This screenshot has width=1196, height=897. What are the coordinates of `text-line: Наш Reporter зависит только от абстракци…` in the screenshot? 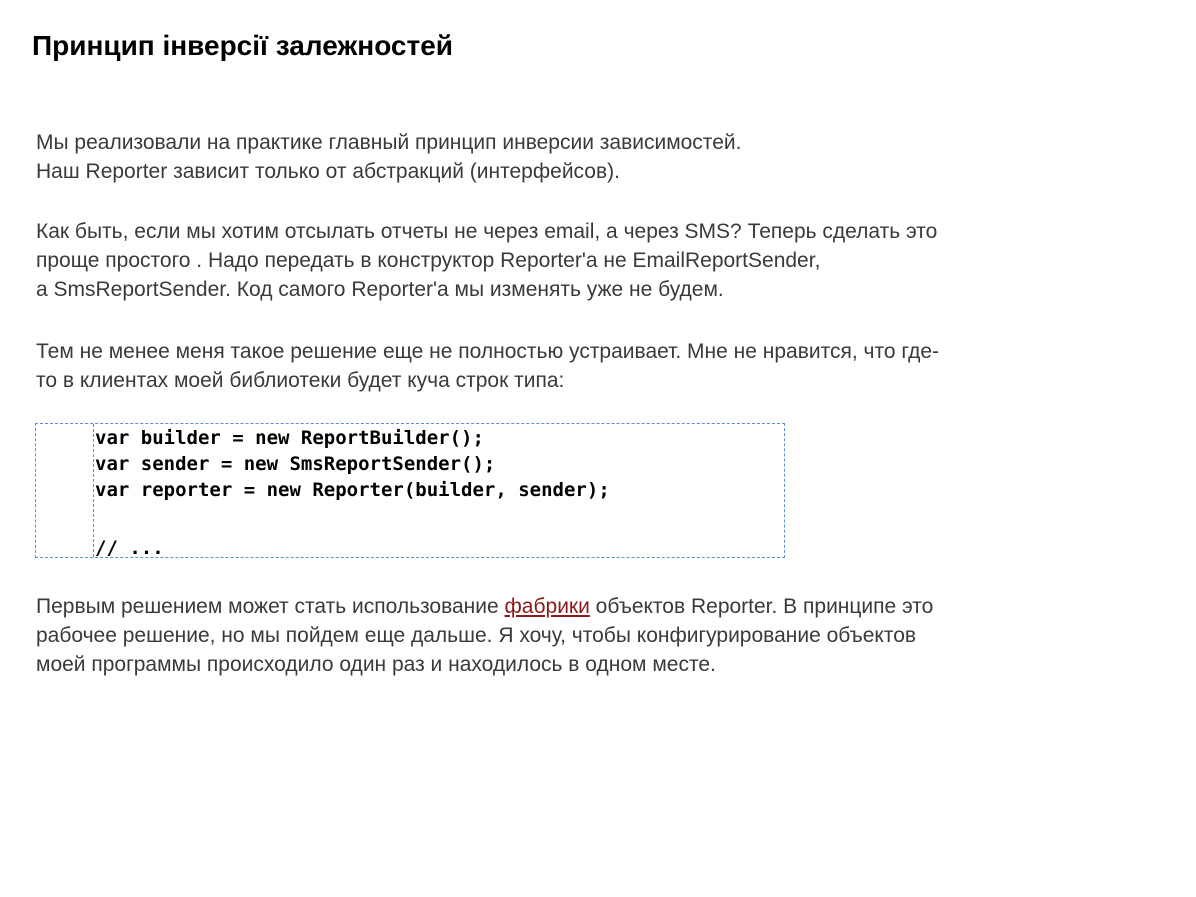 It's located at (328, 171).